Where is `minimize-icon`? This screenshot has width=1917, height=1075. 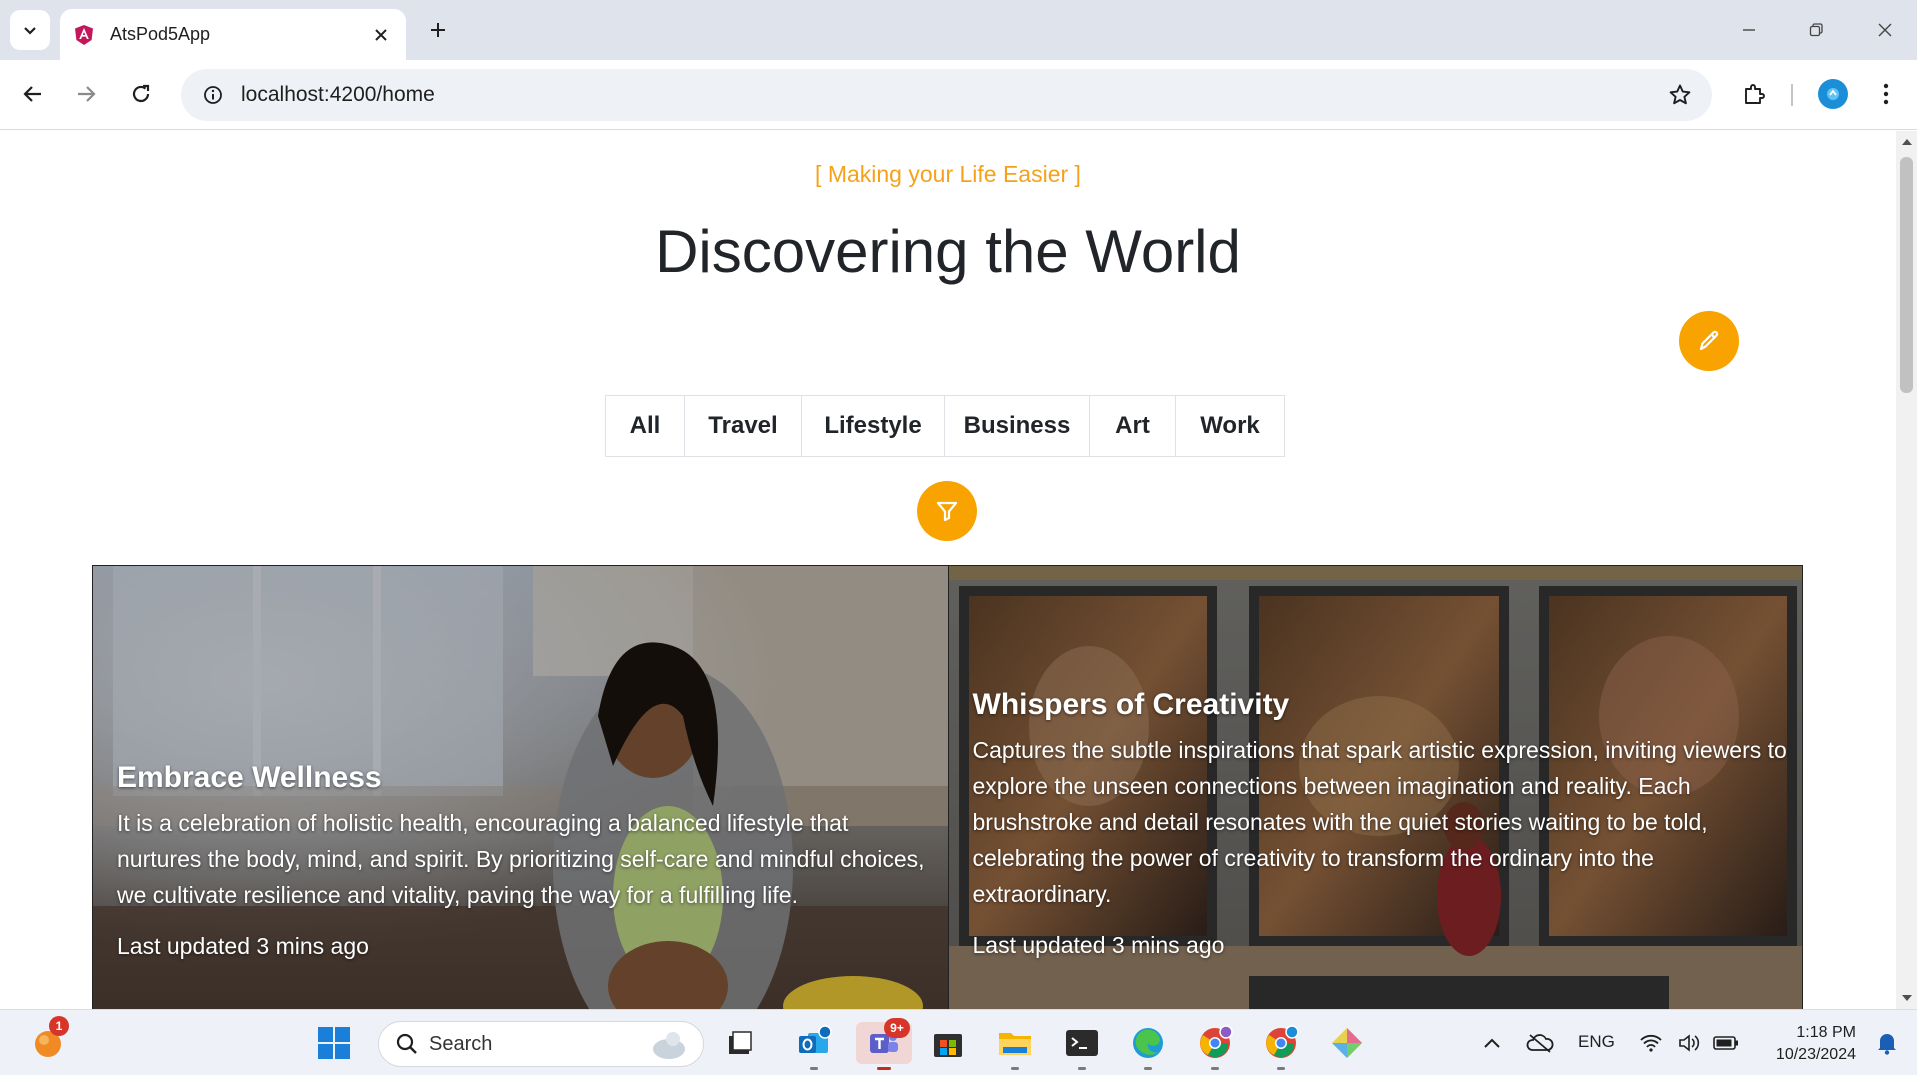 minimize-icon is located at coordinates (1749, 30).